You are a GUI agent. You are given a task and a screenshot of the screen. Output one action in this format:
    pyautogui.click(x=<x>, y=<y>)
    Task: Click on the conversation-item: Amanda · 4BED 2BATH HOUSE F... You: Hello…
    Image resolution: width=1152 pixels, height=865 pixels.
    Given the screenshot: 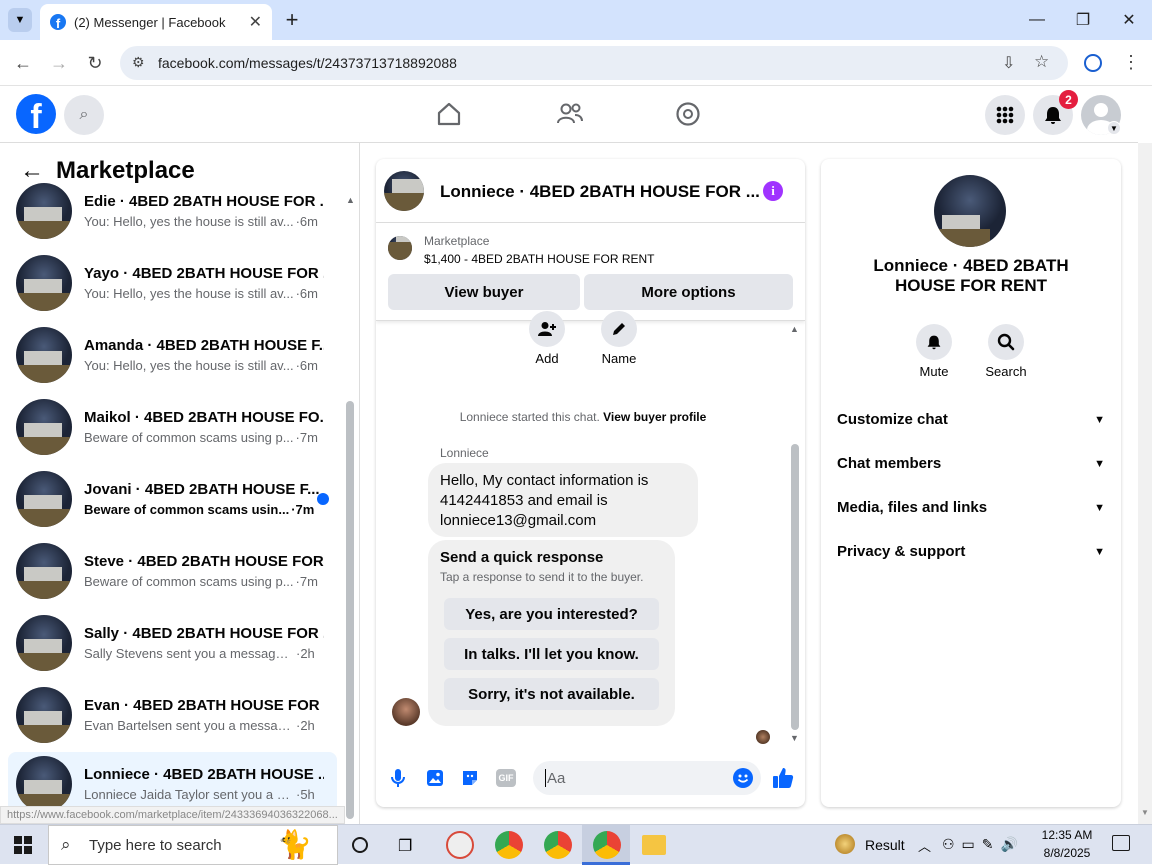 What is the action you would take?
    pyautogui.click(x=172, y=355)
    